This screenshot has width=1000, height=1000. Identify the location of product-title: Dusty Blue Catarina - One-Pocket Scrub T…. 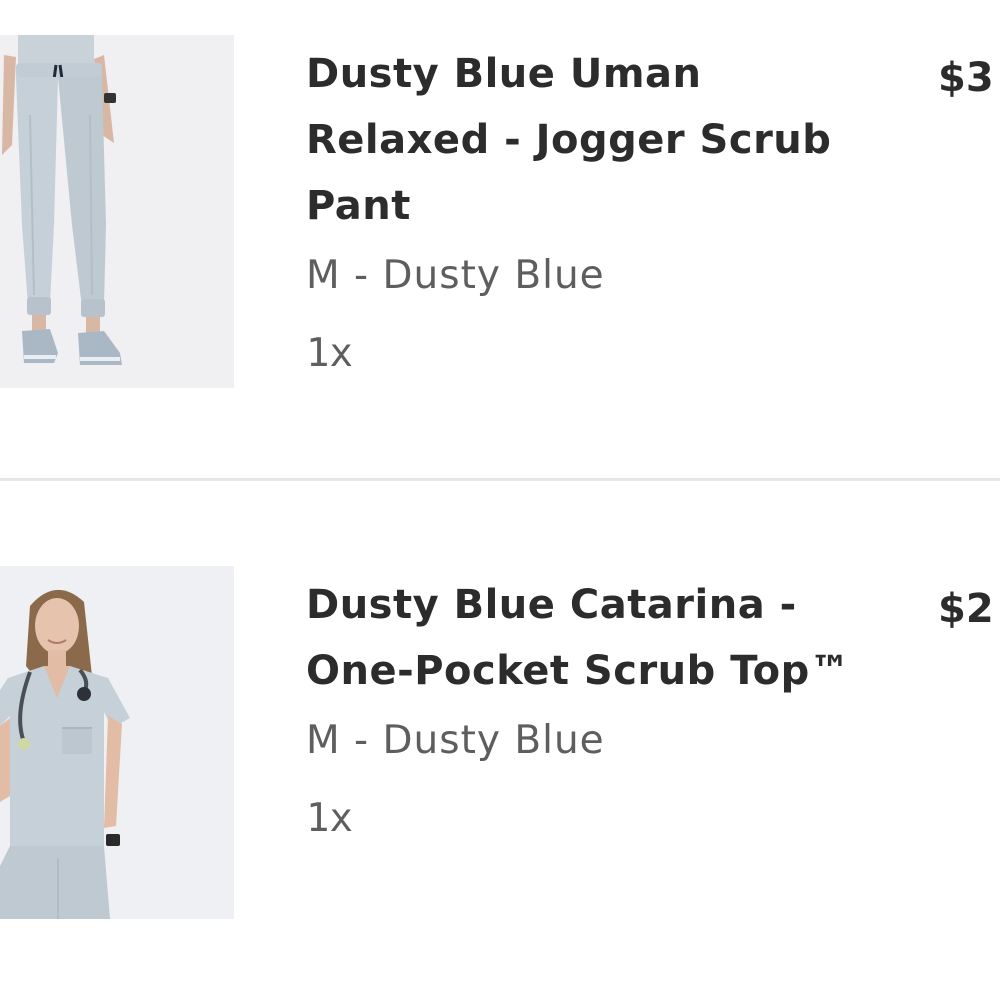
(606, 638).